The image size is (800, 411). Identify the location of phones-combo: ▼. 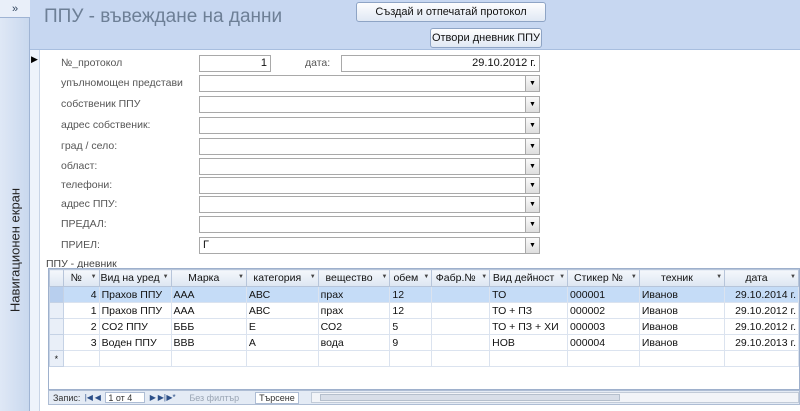
(369, 185).